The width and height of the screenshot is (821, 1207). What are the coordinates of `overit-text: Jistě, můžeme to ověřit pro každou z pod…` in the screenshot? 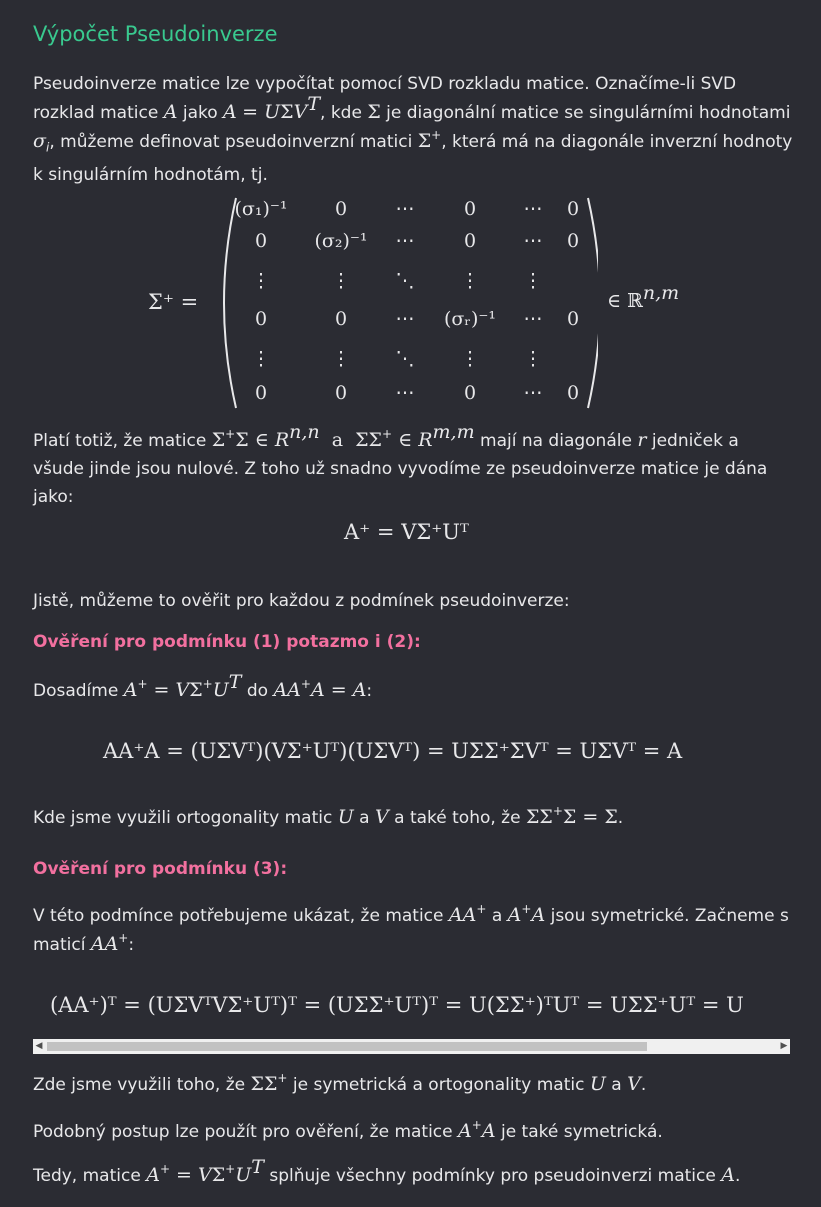 It's located at (301, 601).